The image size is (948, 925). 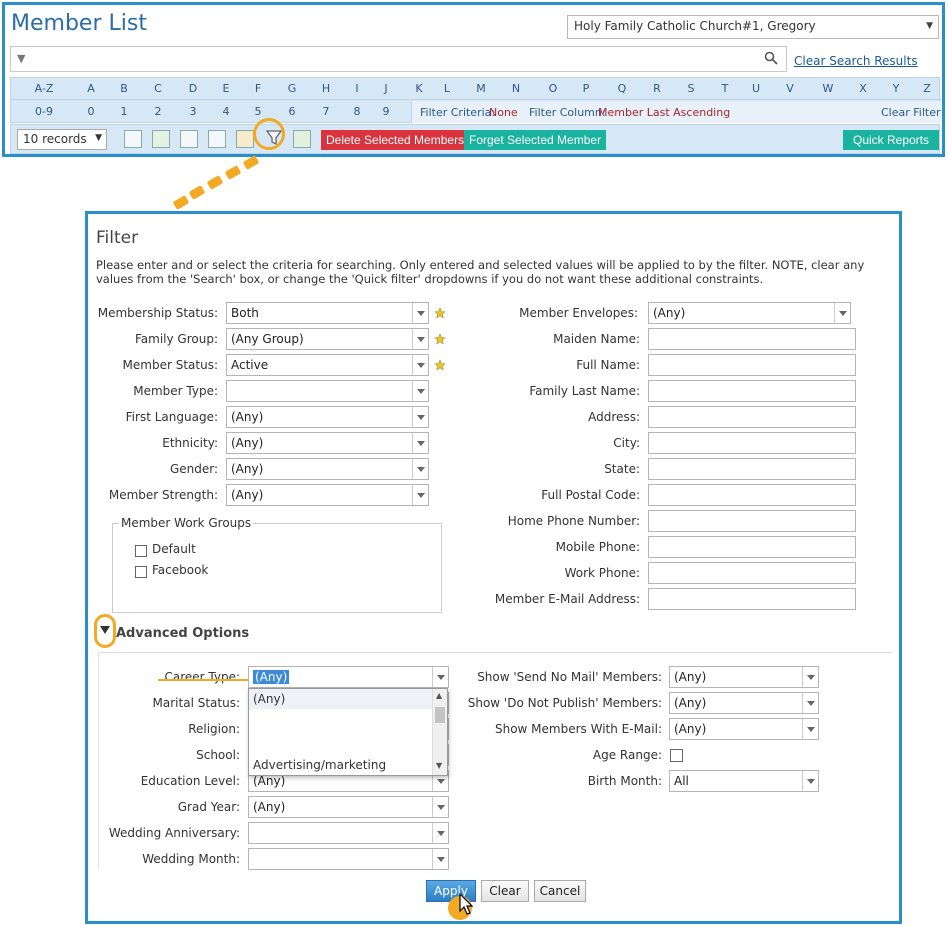 What do you see at coordinates (226, 88) in the screenshot?
I see `alpha-link: E` at bounding box center [226, 88].